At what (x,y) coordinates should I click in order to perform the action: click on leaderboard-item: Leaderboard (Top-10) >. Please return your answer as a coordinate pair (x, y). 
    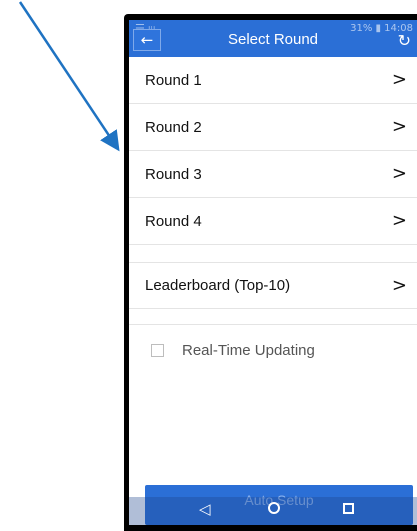
    Looking at the image, I should click on (273, 286).